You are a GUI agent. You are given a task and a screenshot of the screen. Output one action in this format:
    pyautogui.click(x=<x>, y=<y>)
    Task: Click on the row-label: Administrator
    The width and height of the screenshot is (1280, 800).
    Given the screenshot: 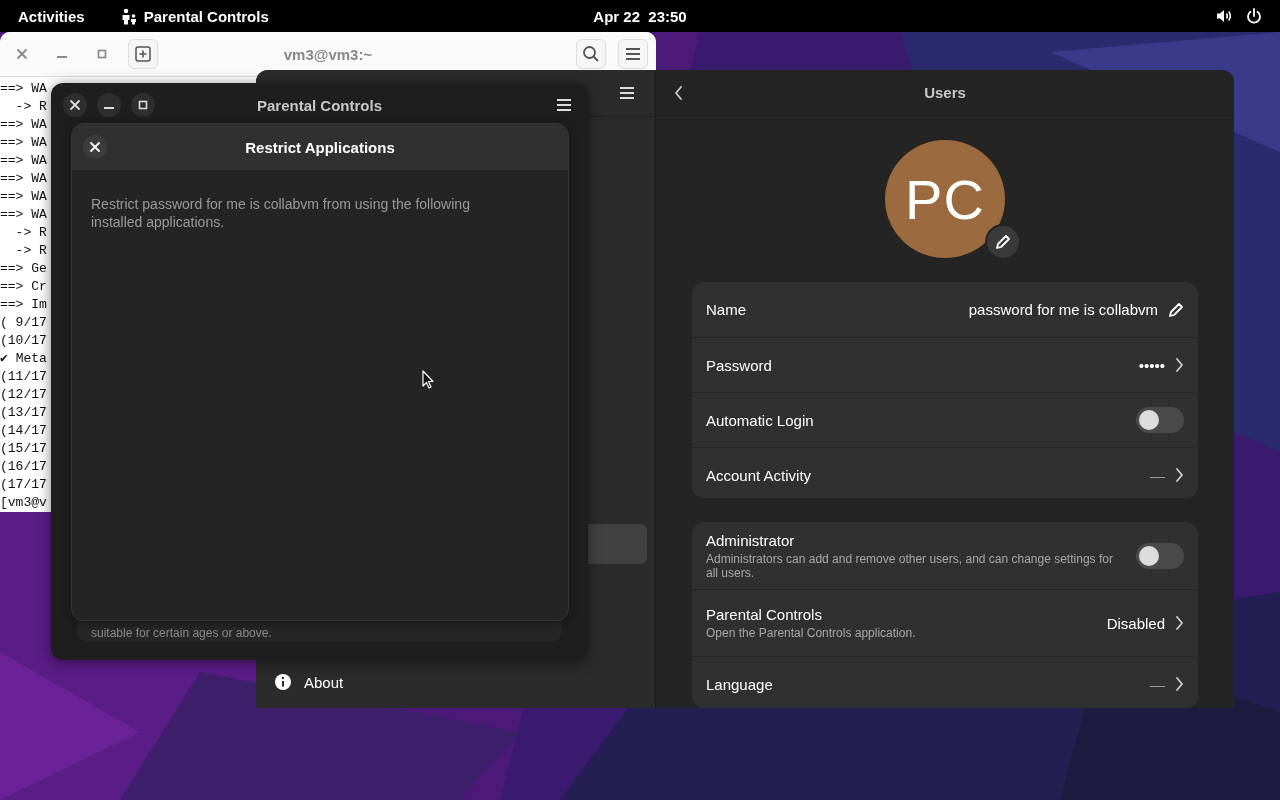 What is the action you would take?
    pyautogui.click(x=751, y=540)
    